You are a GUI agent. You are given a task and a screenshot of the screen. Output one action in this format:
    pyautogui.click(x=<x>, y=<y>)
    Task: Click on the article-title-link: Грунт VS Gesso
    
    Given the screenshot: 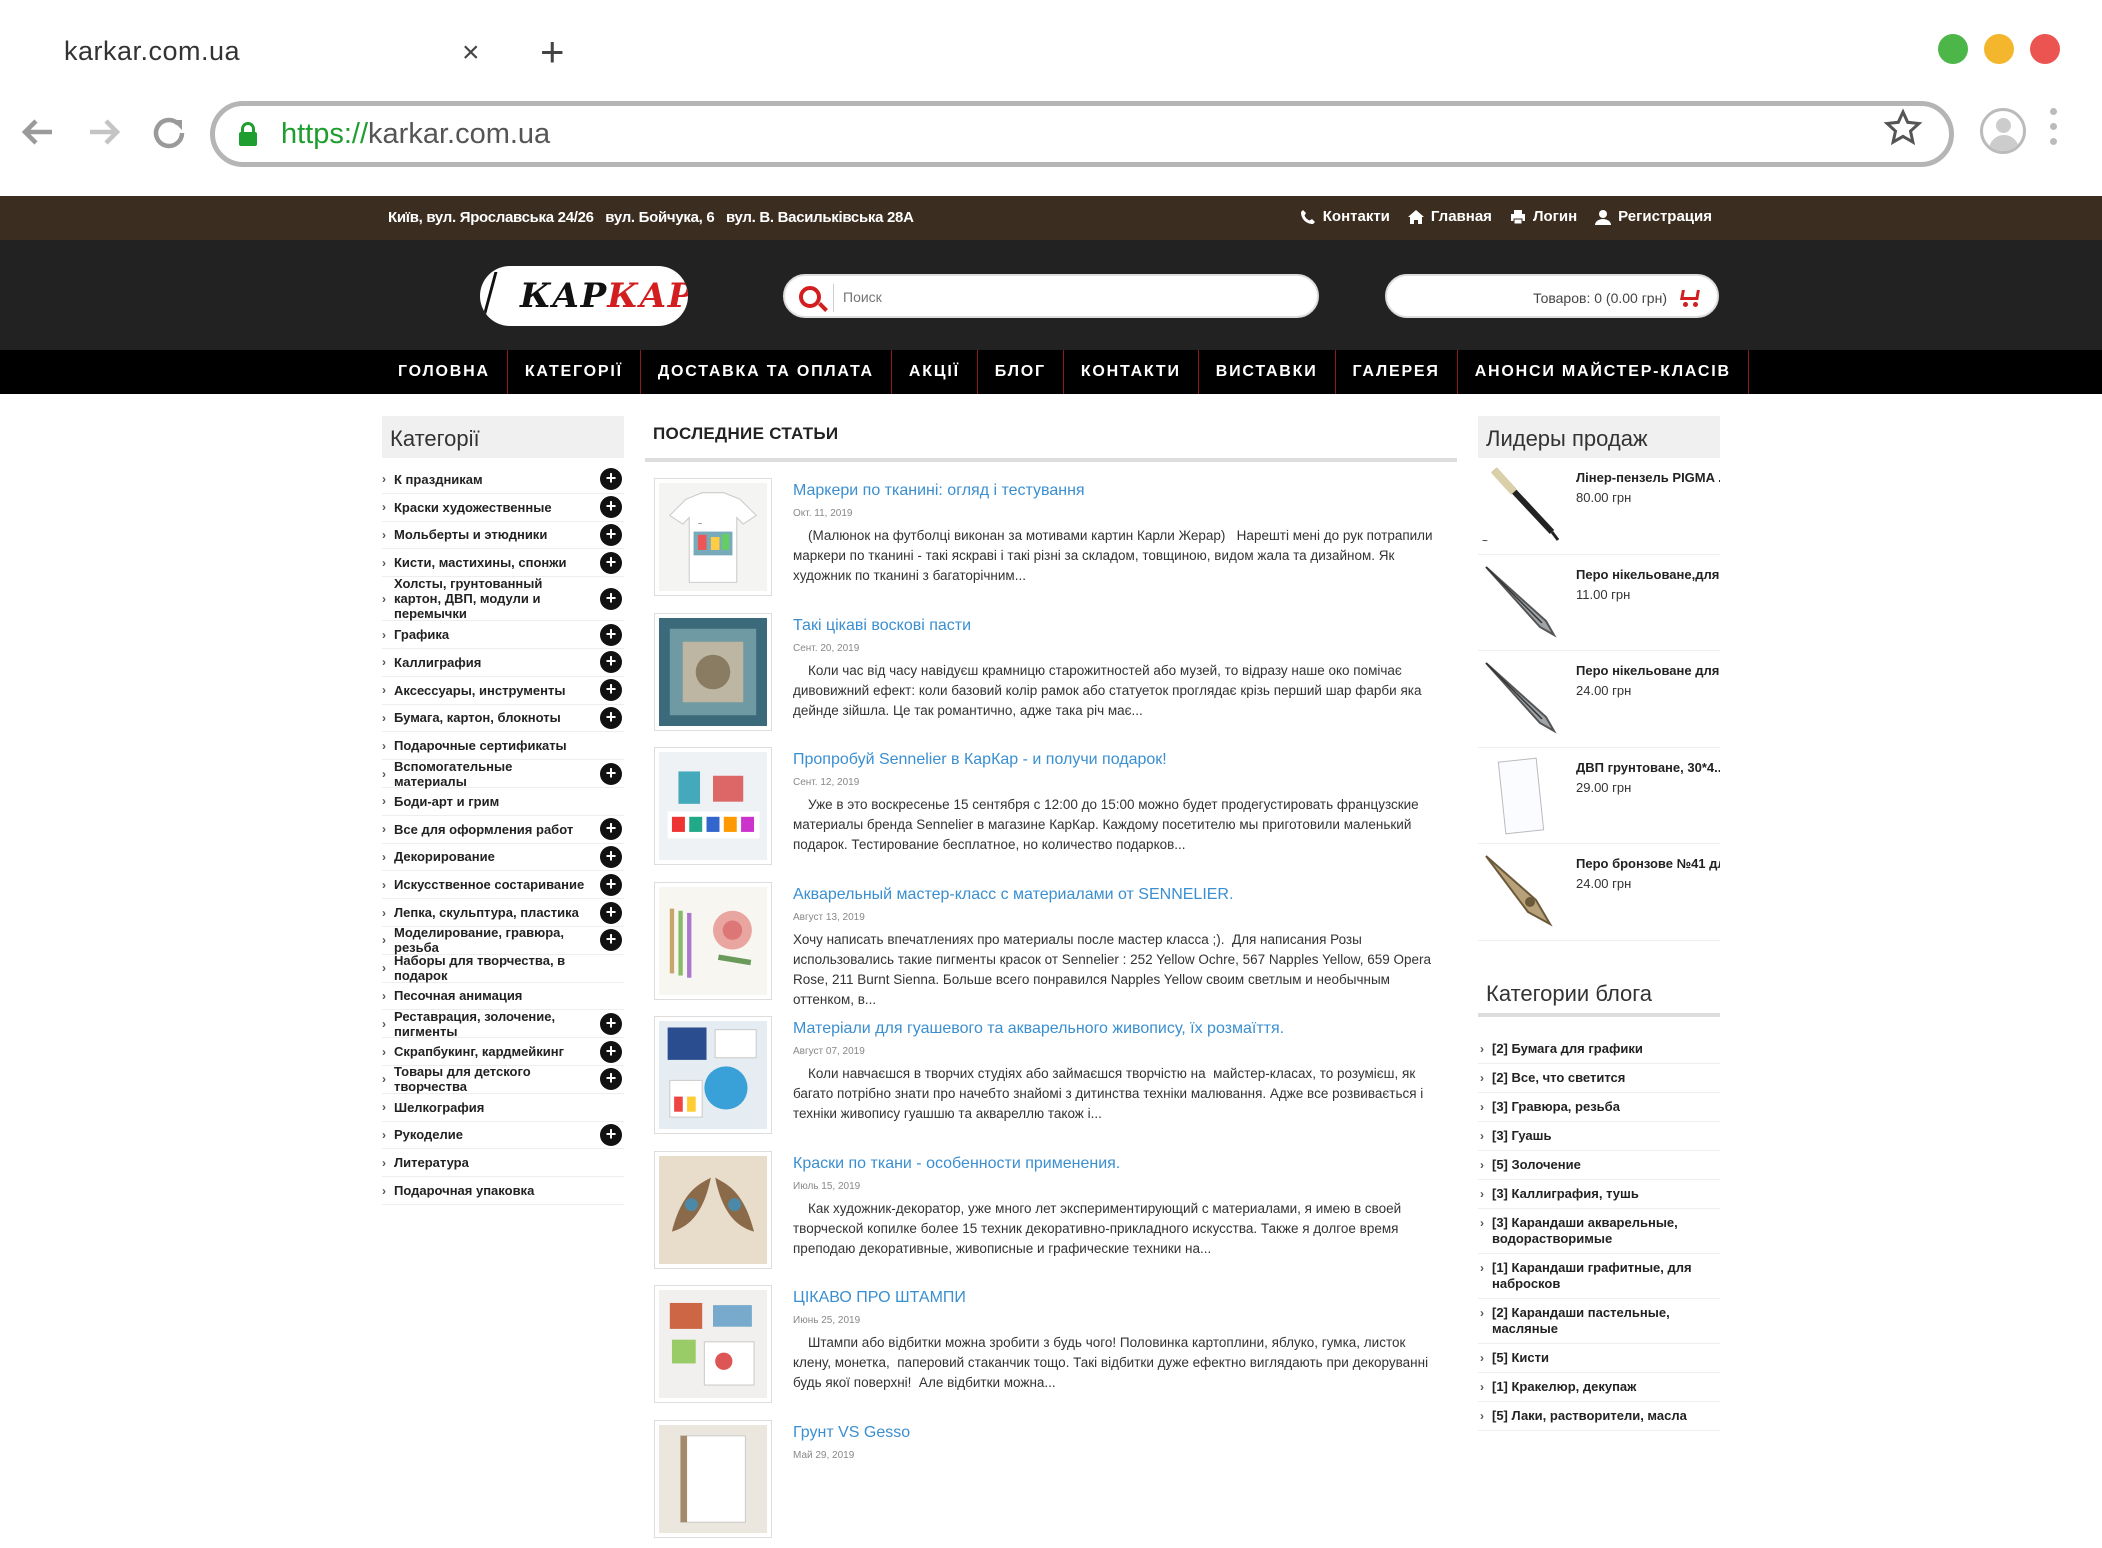 What is the action you would take?
    pyautogui.click(x=851, y=1433)
    